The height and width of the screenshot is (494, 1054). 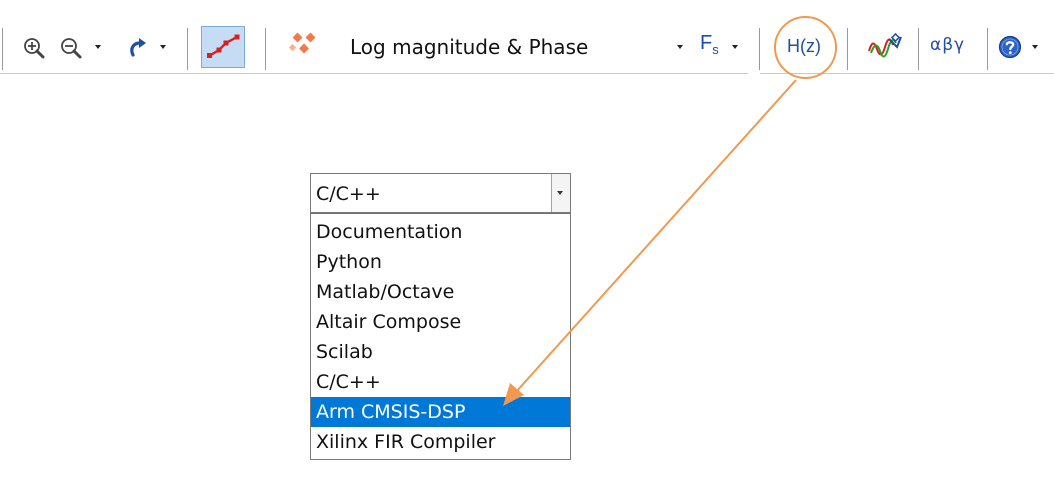 I want to click on help-button, so click(x=1010, y=47).